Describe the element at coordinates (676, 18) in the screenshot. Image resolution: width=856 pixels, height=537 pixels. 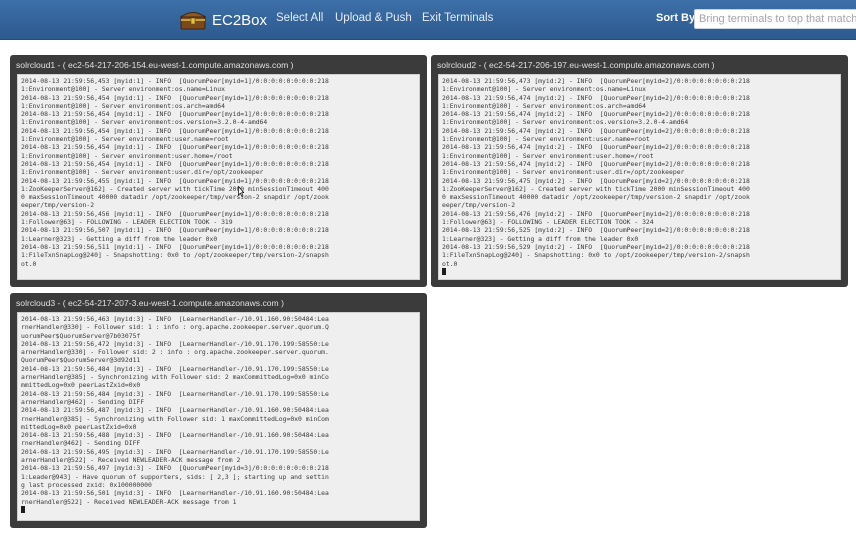
I see `sort-by-label: Sort By` at that location.